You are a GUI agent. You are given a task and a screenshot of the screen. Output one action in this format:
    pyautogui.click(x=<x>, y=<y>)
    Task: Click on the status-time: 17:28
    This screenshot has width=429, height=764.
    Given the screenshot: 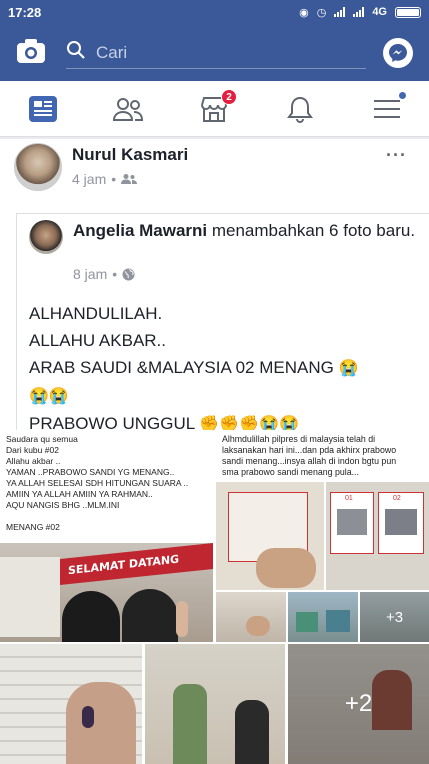 What is the action you would take?
    pyautogui.click(x=25, y=12)
    